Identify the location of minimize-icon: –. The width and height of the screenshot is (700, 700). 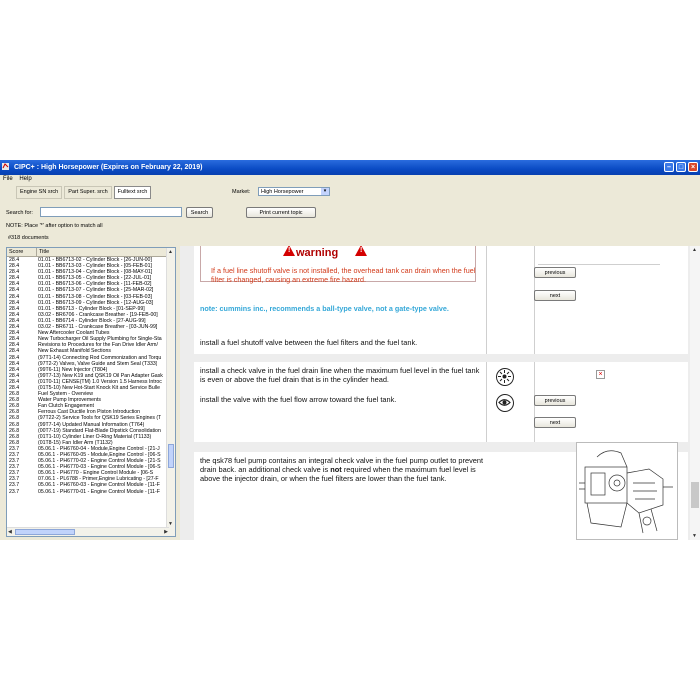
(669, 167).